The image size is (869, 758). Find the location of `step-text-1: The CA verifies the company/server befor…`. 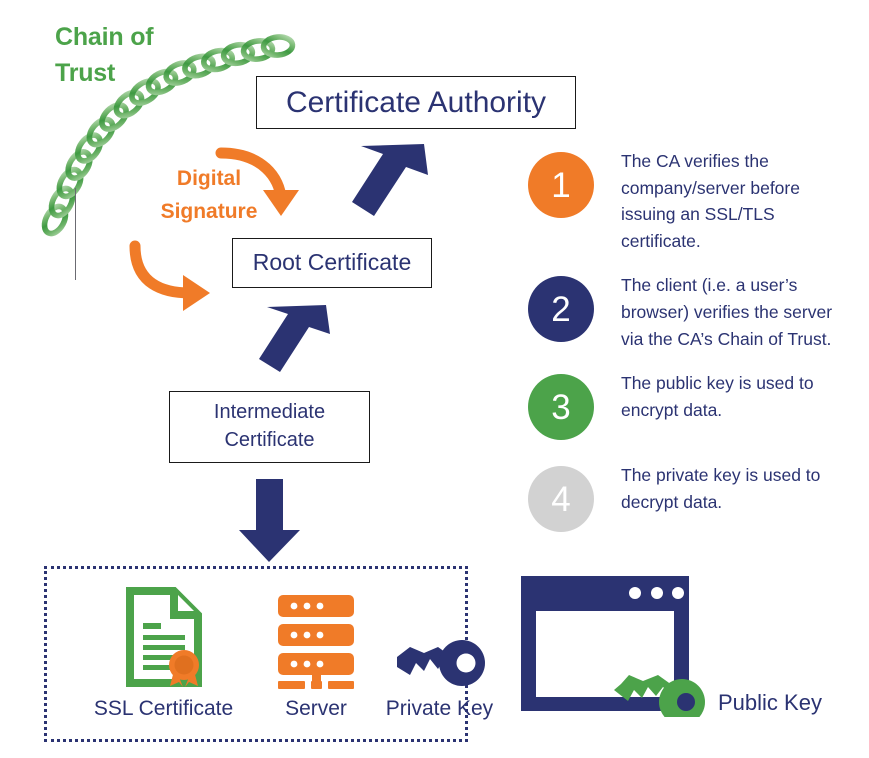

step-text-1: The CA verifies the company/server befor… is located at coordinates (710, 201).